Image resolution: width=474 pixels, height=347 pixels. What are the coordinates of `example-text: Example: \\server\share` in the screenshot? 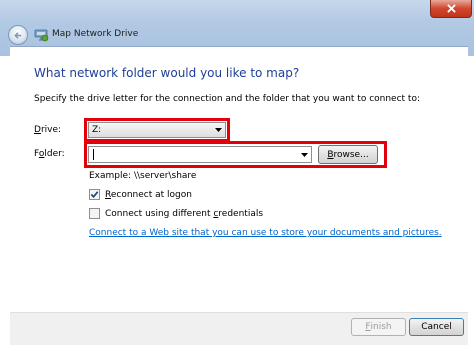 It's located at (143, 176).